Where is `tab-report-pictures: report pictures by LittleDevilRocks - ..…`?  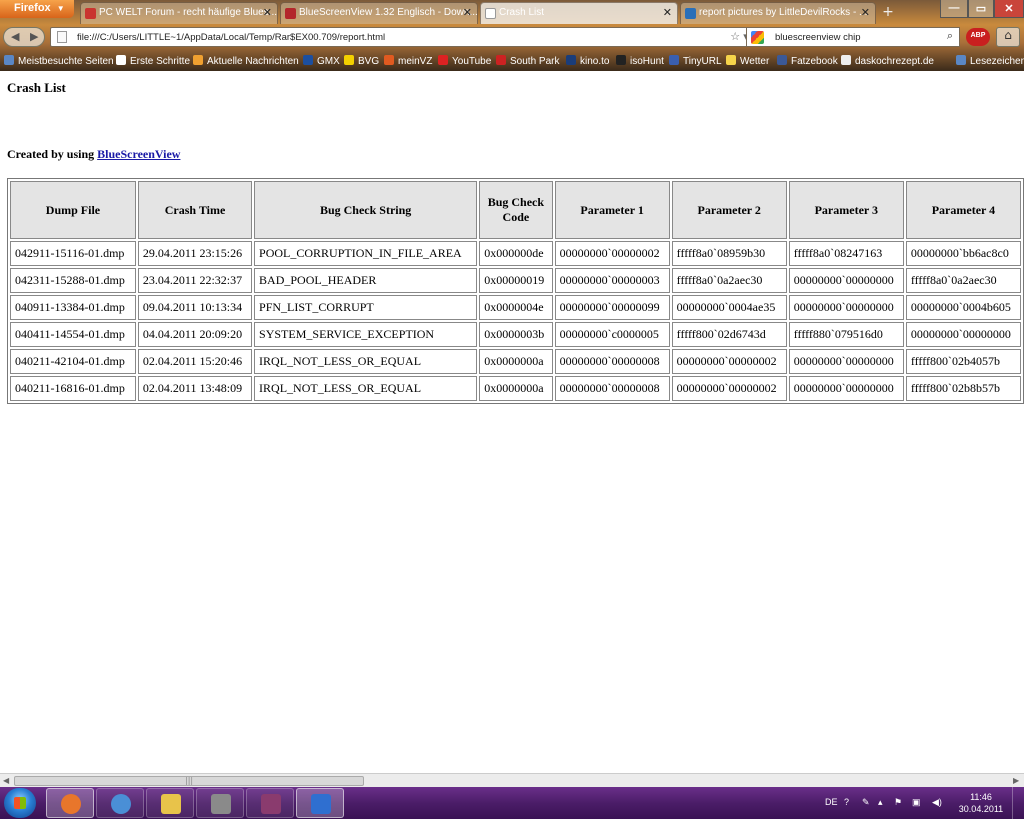
tab-report-pictures: report pictures by LittleDevilRocks - ..… is located at coordinates (778, 13).